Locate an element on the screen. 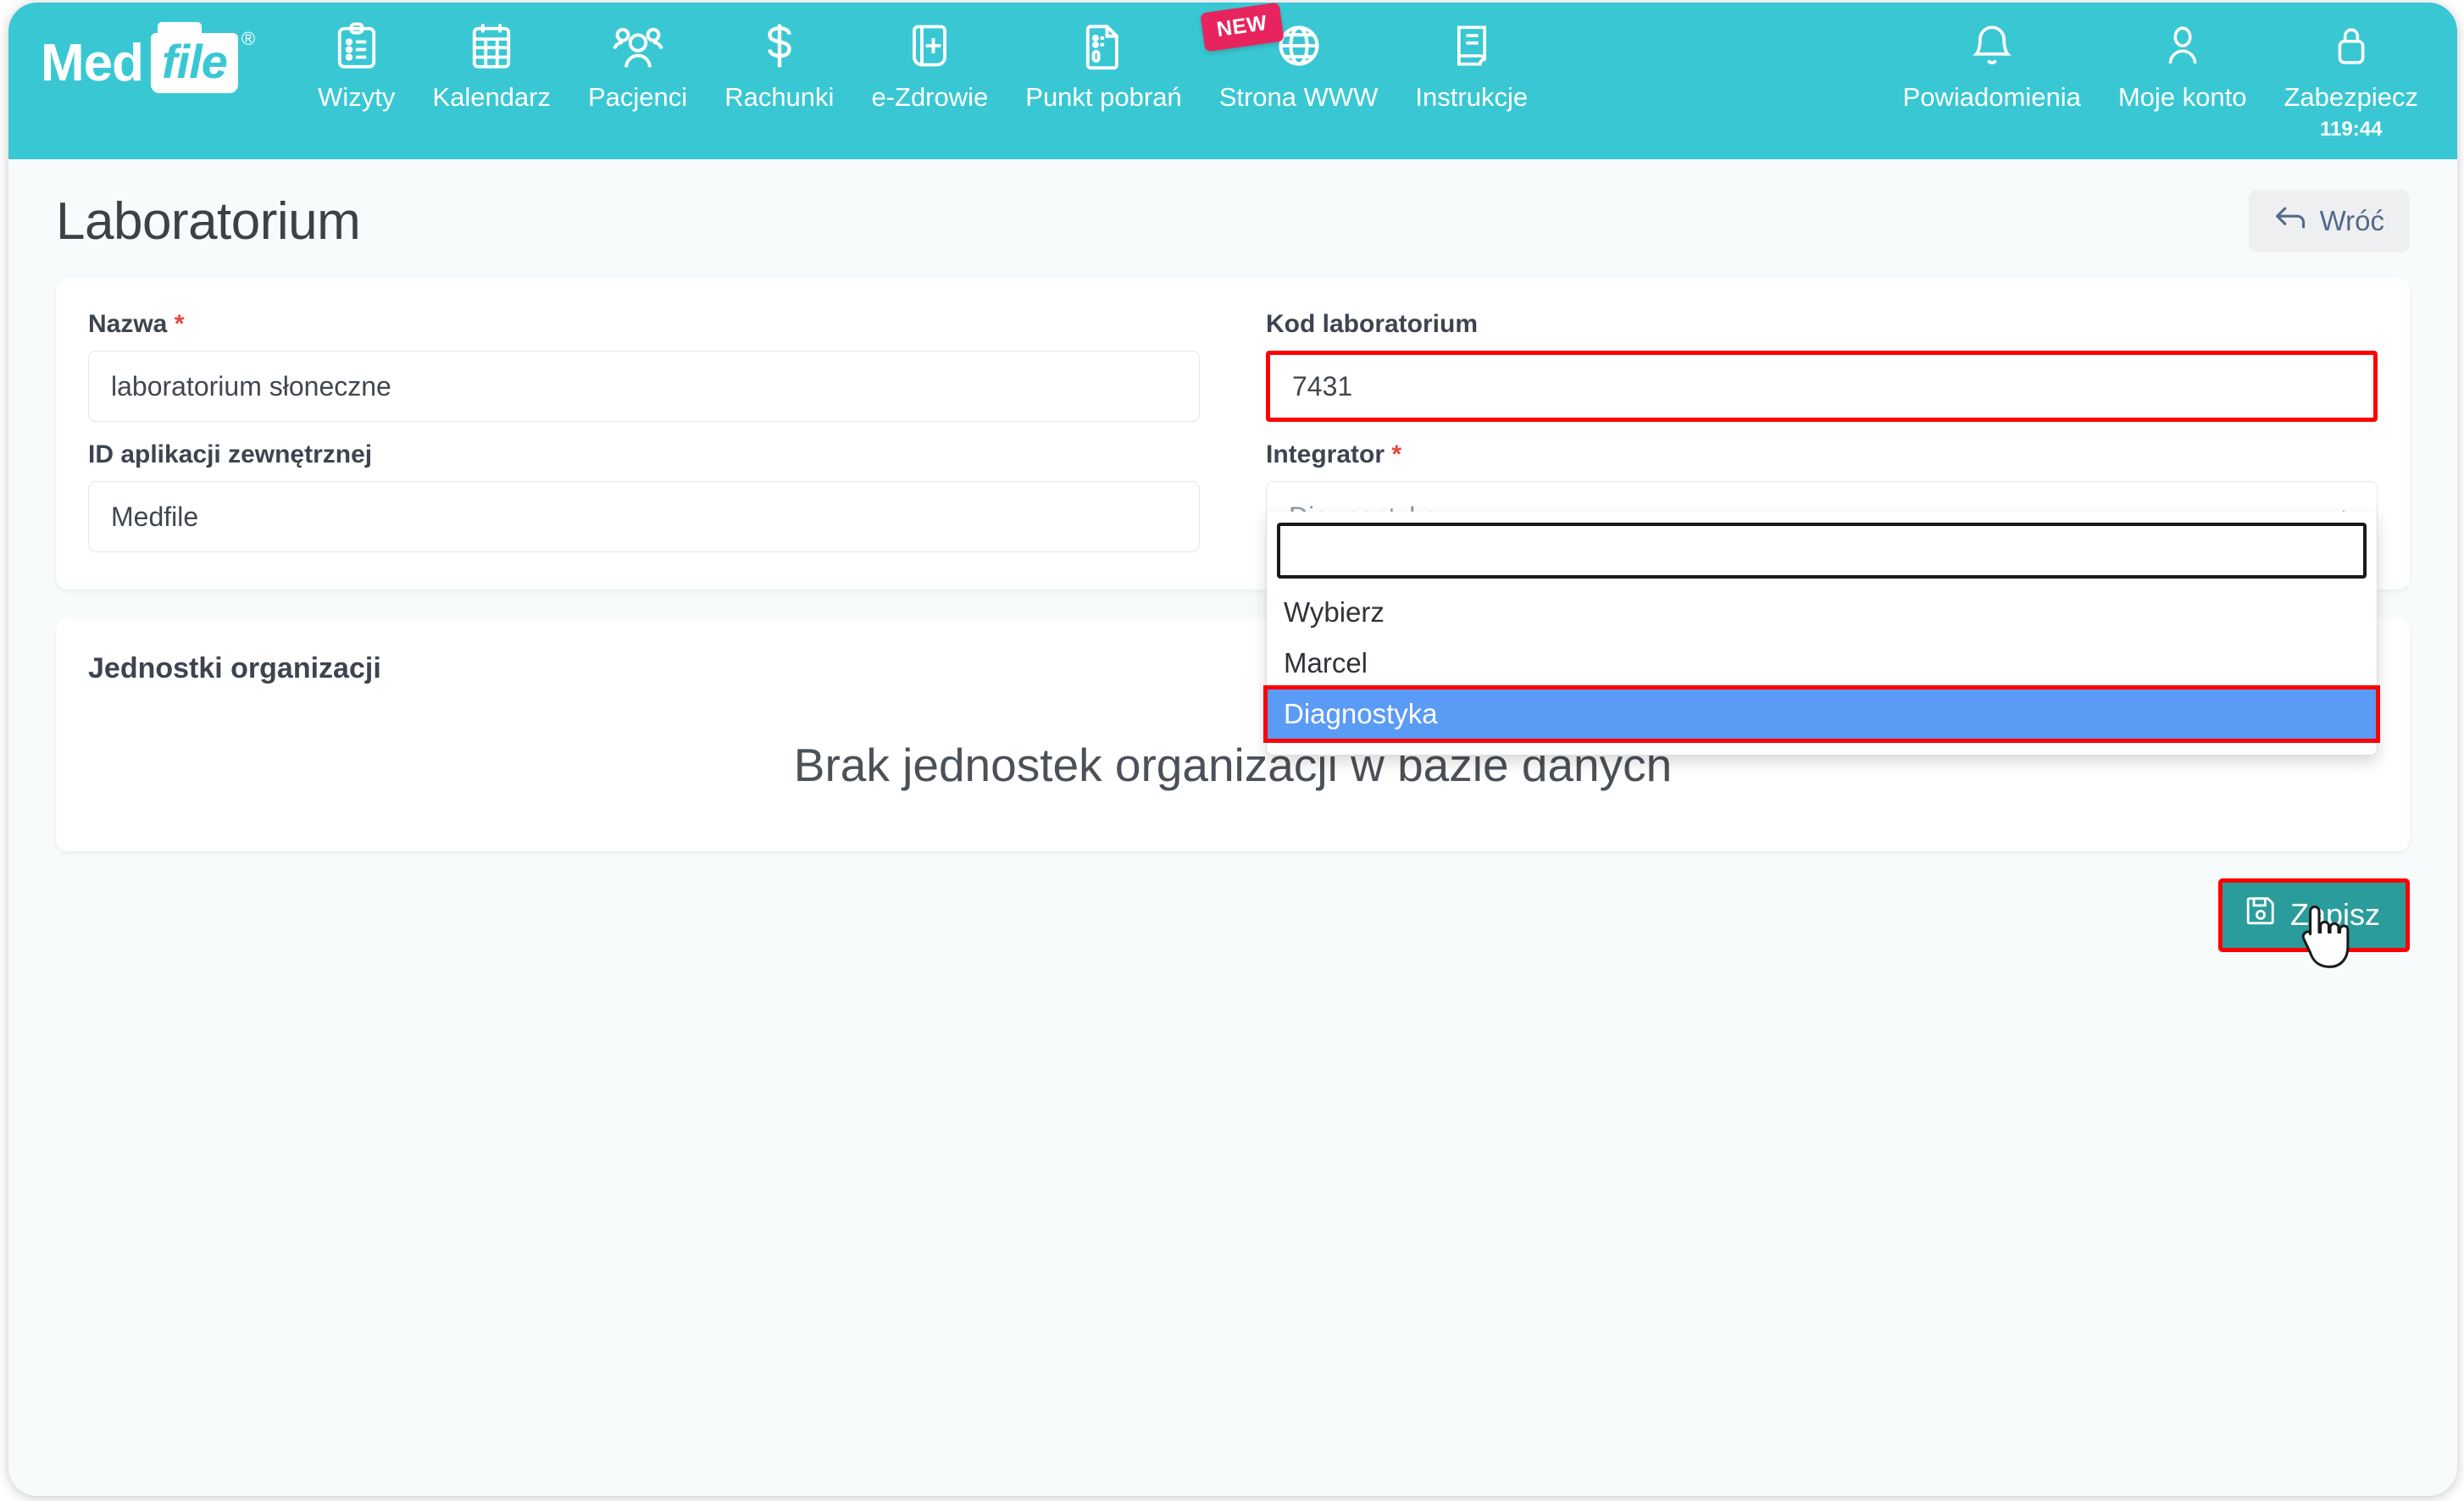 This screenshot has height=1501, width=2464. back-arrow-icon is located at coordinates (2291, 221).